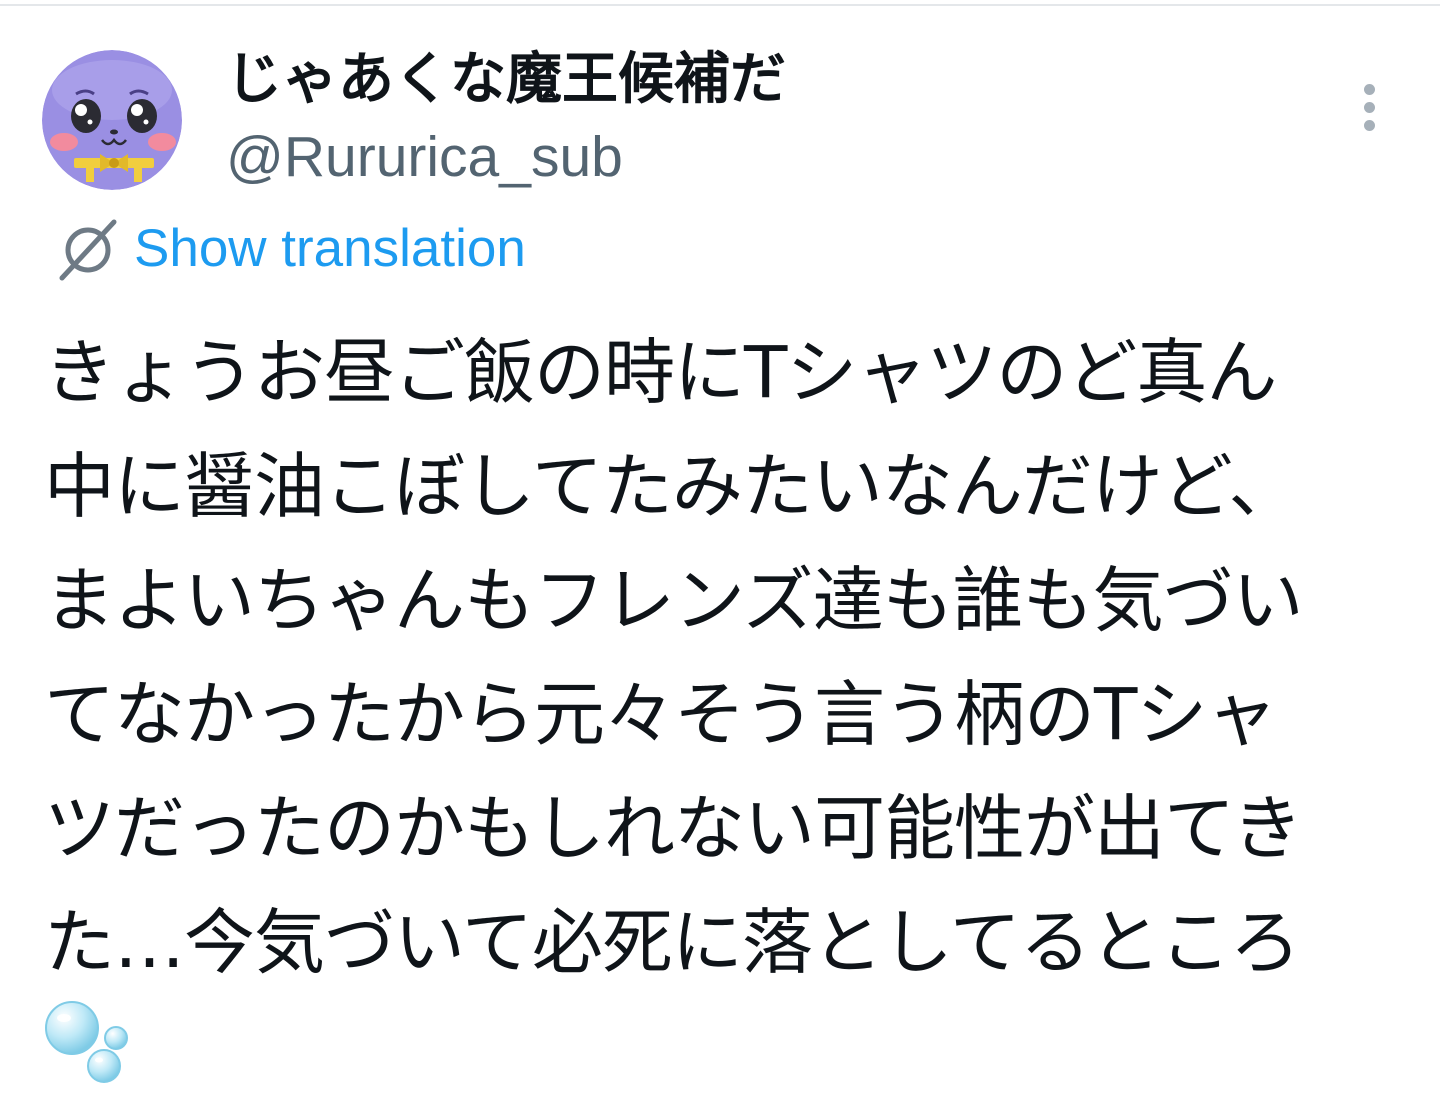 The height and width of the screenshot is (1117, 1440). I want to click on user-handle: @Rururica_sub, so click(424, 157).